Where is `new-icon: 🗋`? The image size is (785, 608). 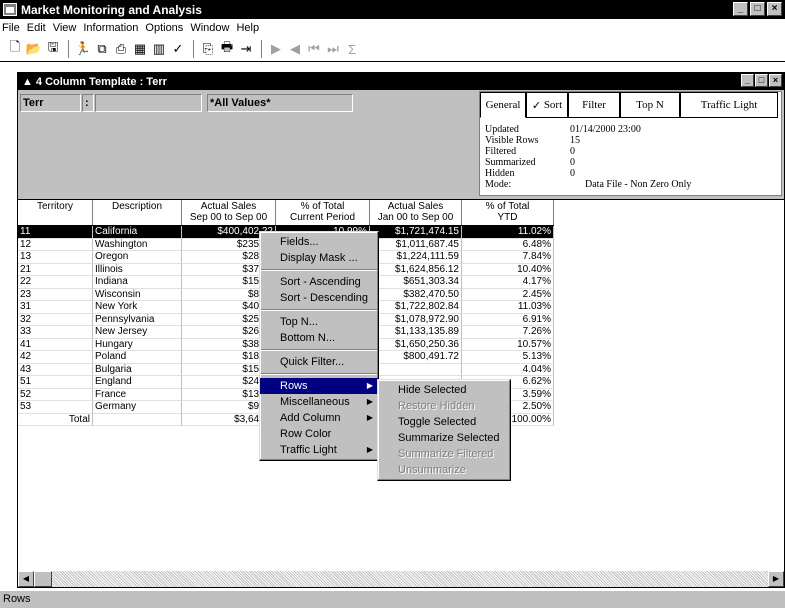 new-icon: 🗋 is located at coordinates (15, 48).